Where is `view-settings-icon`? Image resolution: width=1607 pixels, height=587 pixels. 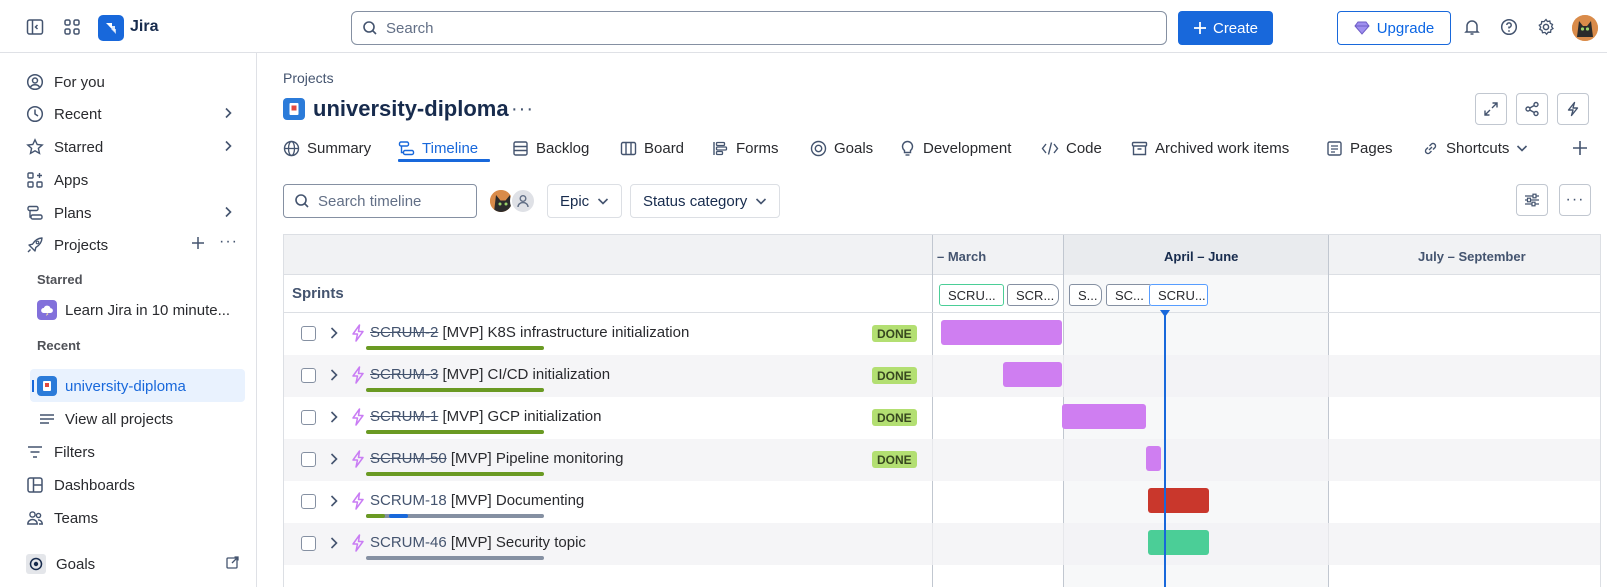
view-settings-icon is located at coordinates (1532, 200).